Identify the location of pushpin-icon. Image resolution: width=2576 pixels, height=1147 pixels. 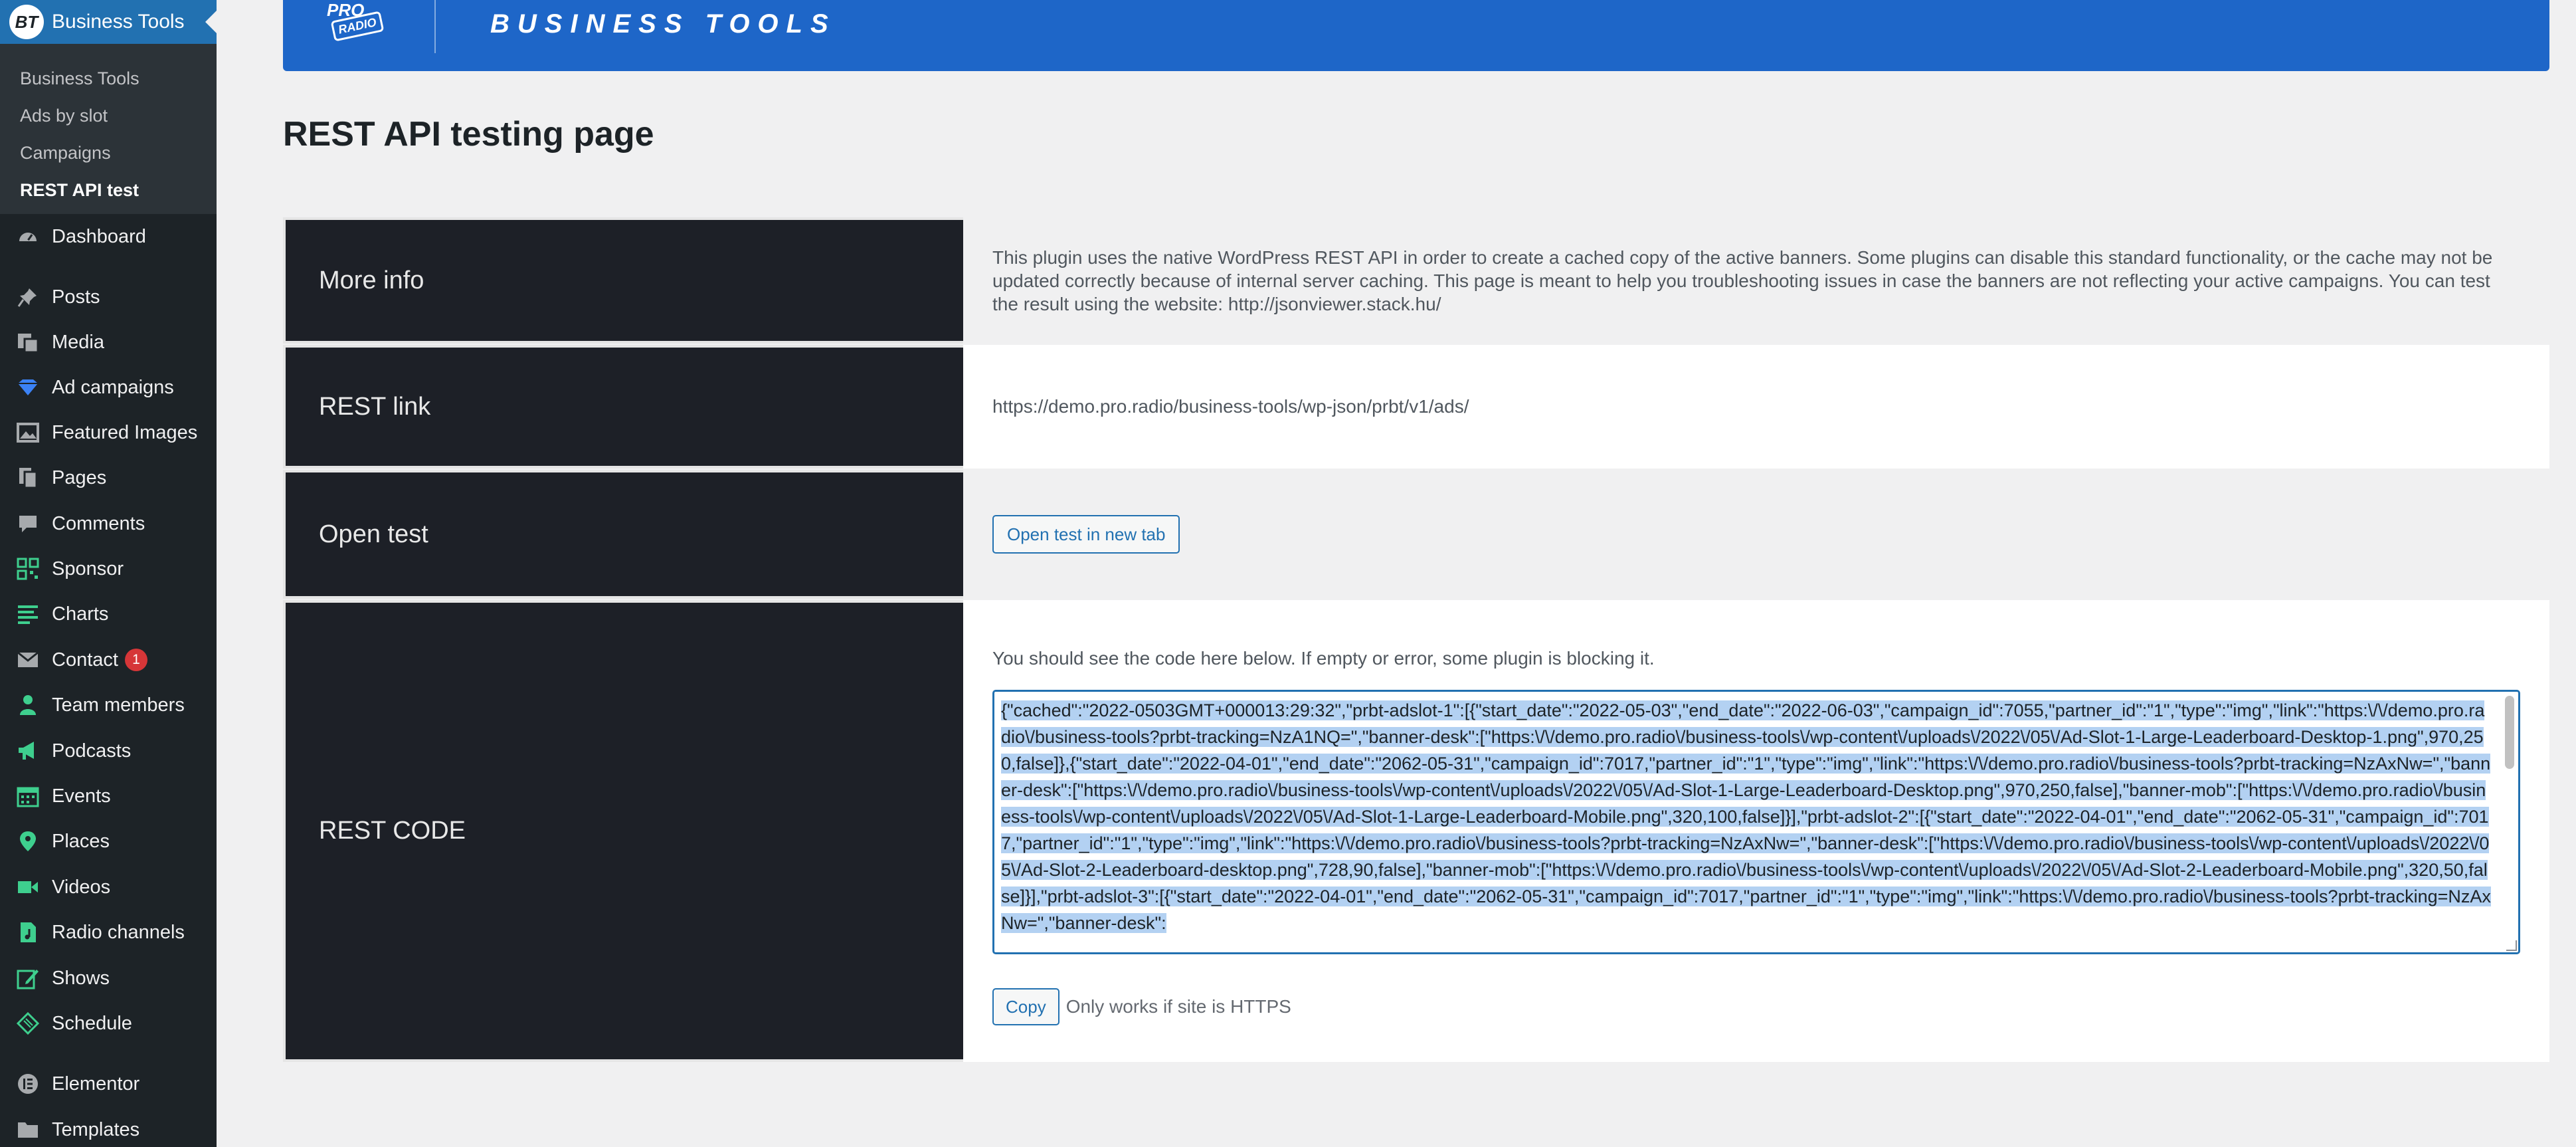
(28, 297).